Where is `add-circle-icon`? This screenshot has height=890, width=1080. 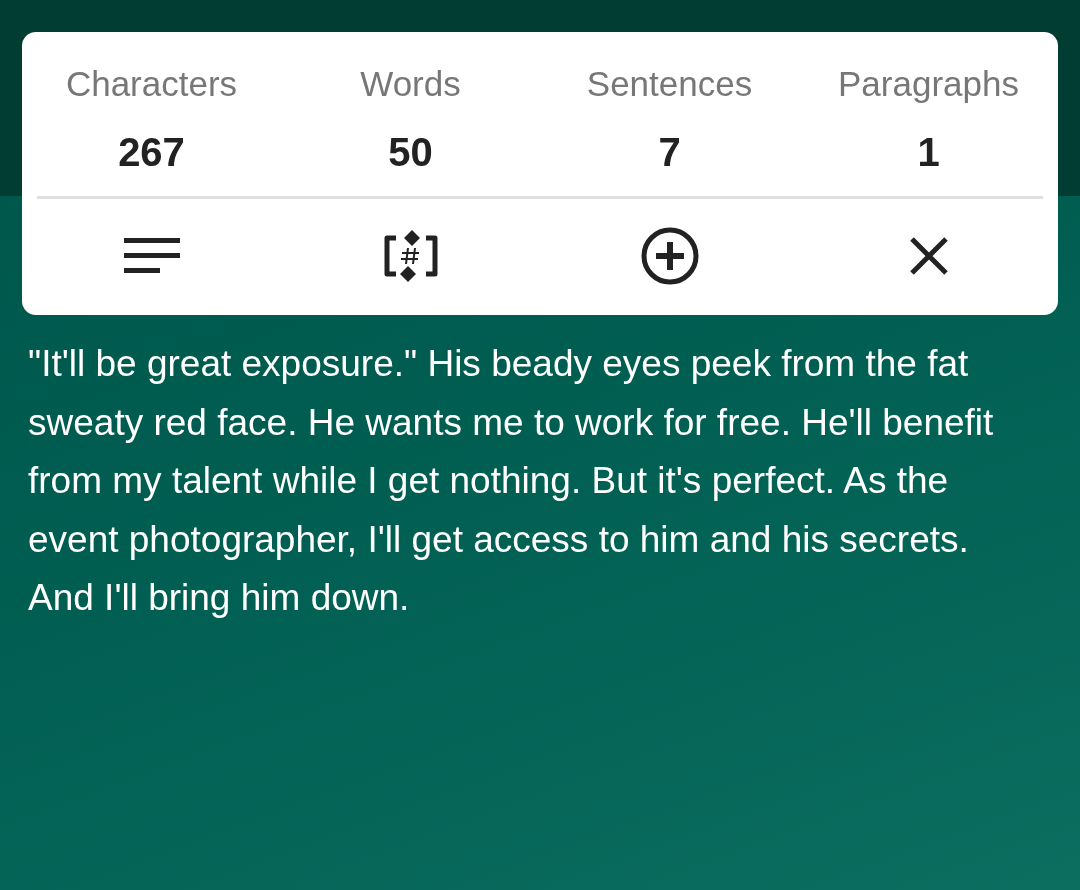 add-circle-icon is located at coordinates (669, 256).